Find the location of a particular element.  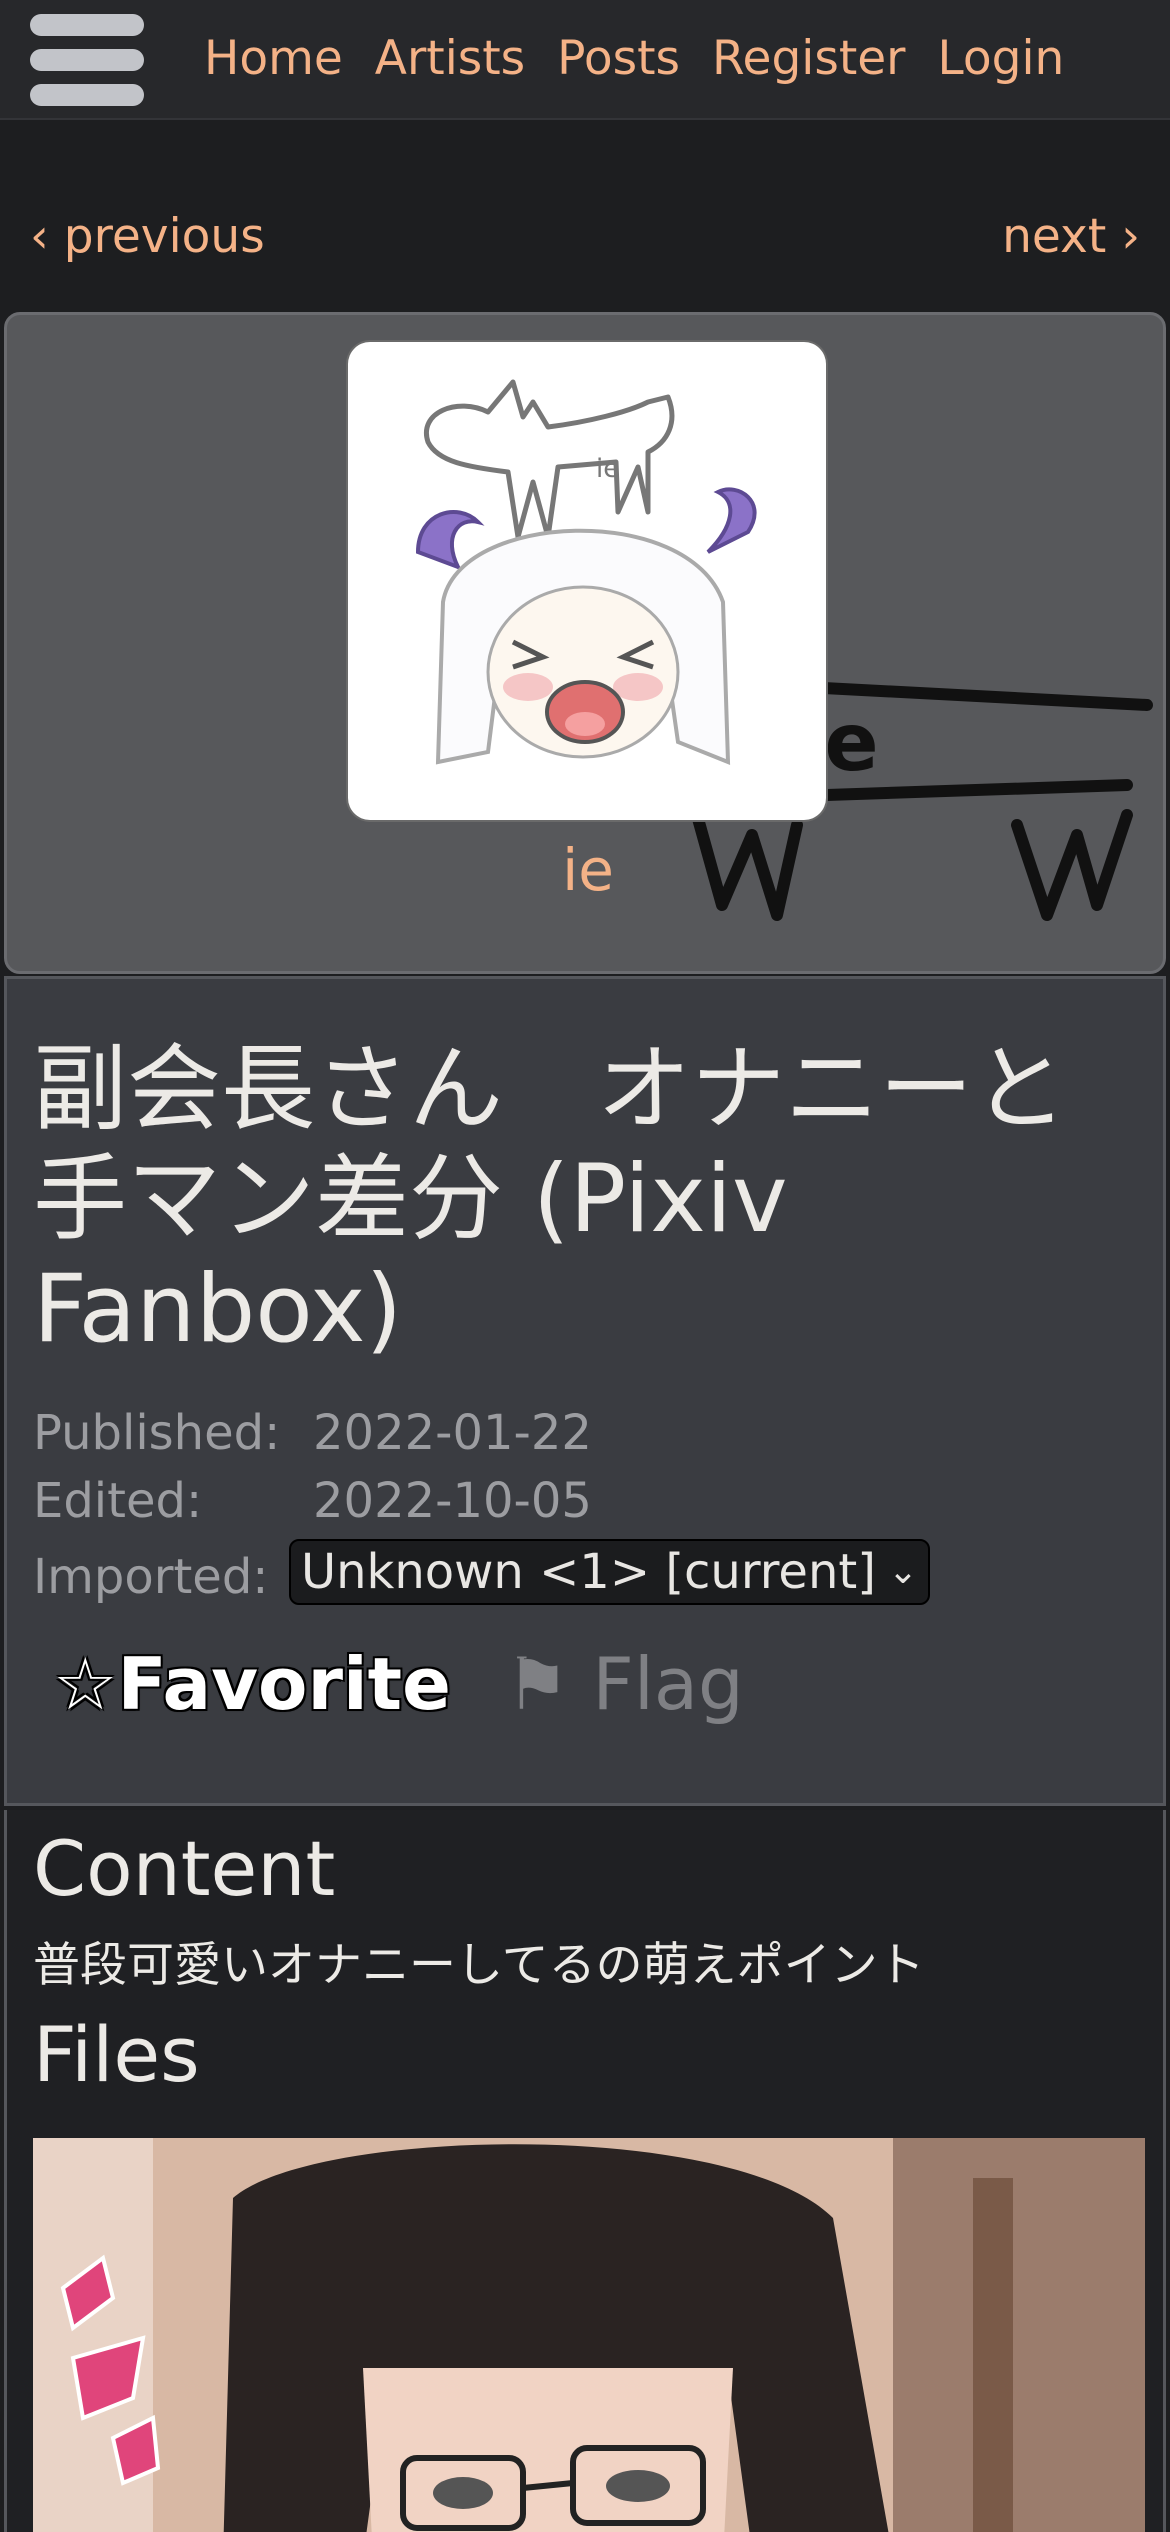

published-date: 2022-01-22 is located at coordinates (452, 1433).